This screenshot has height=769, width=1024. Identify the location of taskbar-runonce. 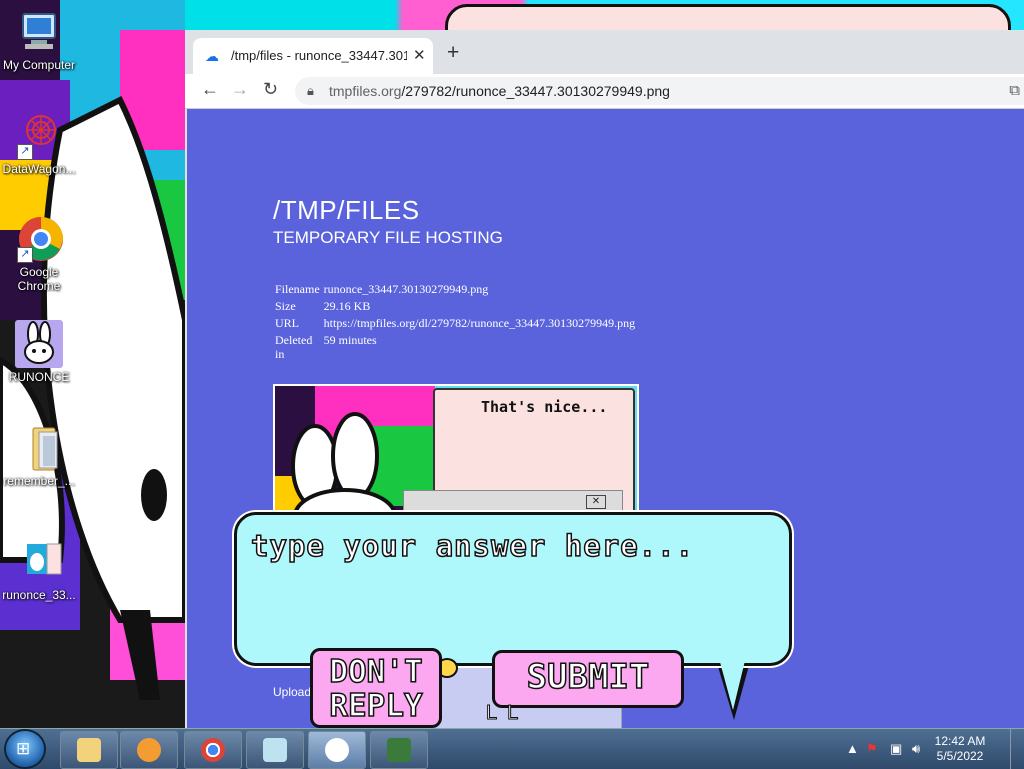
(337, 750).